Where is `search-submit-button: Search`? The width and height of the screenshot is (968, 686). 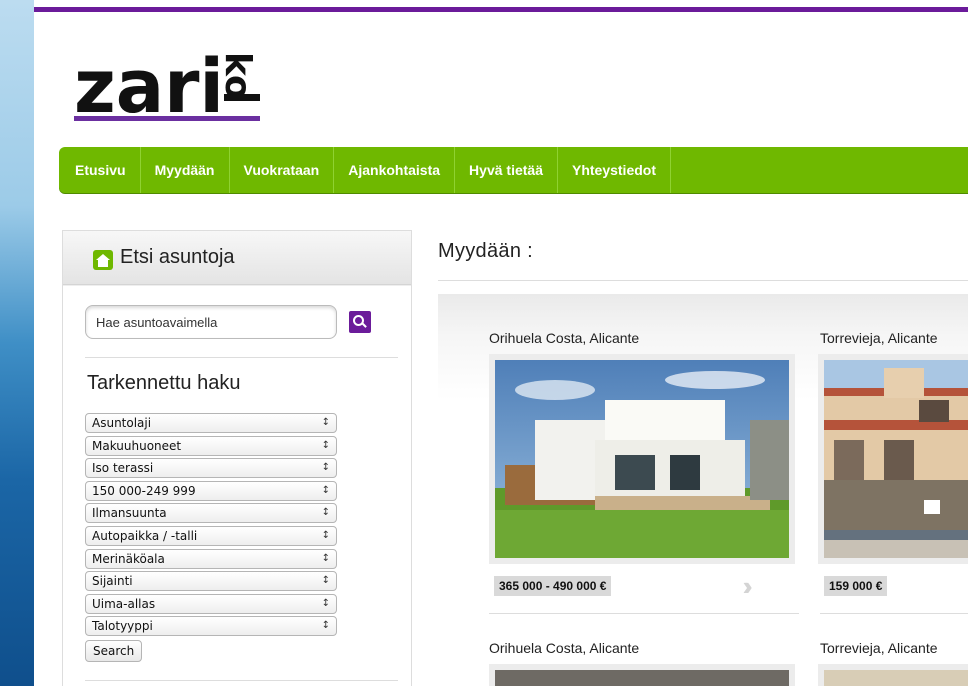 search-submit-button: Search is located at coordinates (114, 651).